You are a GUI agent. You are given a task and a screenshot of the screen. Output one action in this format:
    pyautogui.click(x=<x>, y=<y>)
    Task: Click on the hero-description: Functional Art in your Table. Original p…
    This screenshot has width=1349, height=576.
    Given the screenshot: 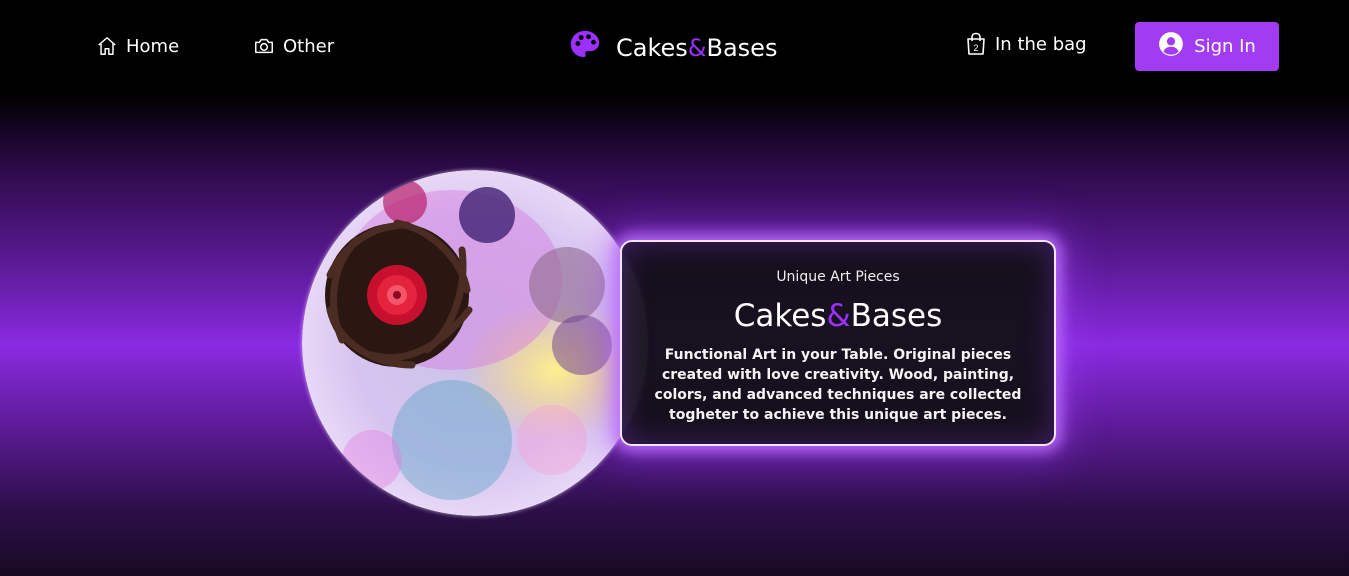 What is the action you would take?
    pyautogui.click(x=838, y=385)
    